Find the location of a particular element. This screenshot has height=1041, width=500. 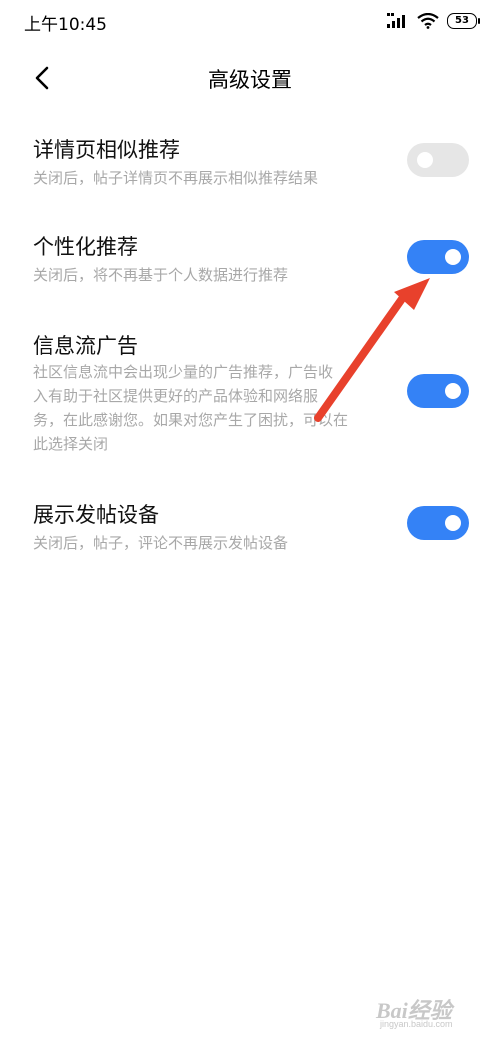

battery-level: 53 is located at coordinates (462, 21).